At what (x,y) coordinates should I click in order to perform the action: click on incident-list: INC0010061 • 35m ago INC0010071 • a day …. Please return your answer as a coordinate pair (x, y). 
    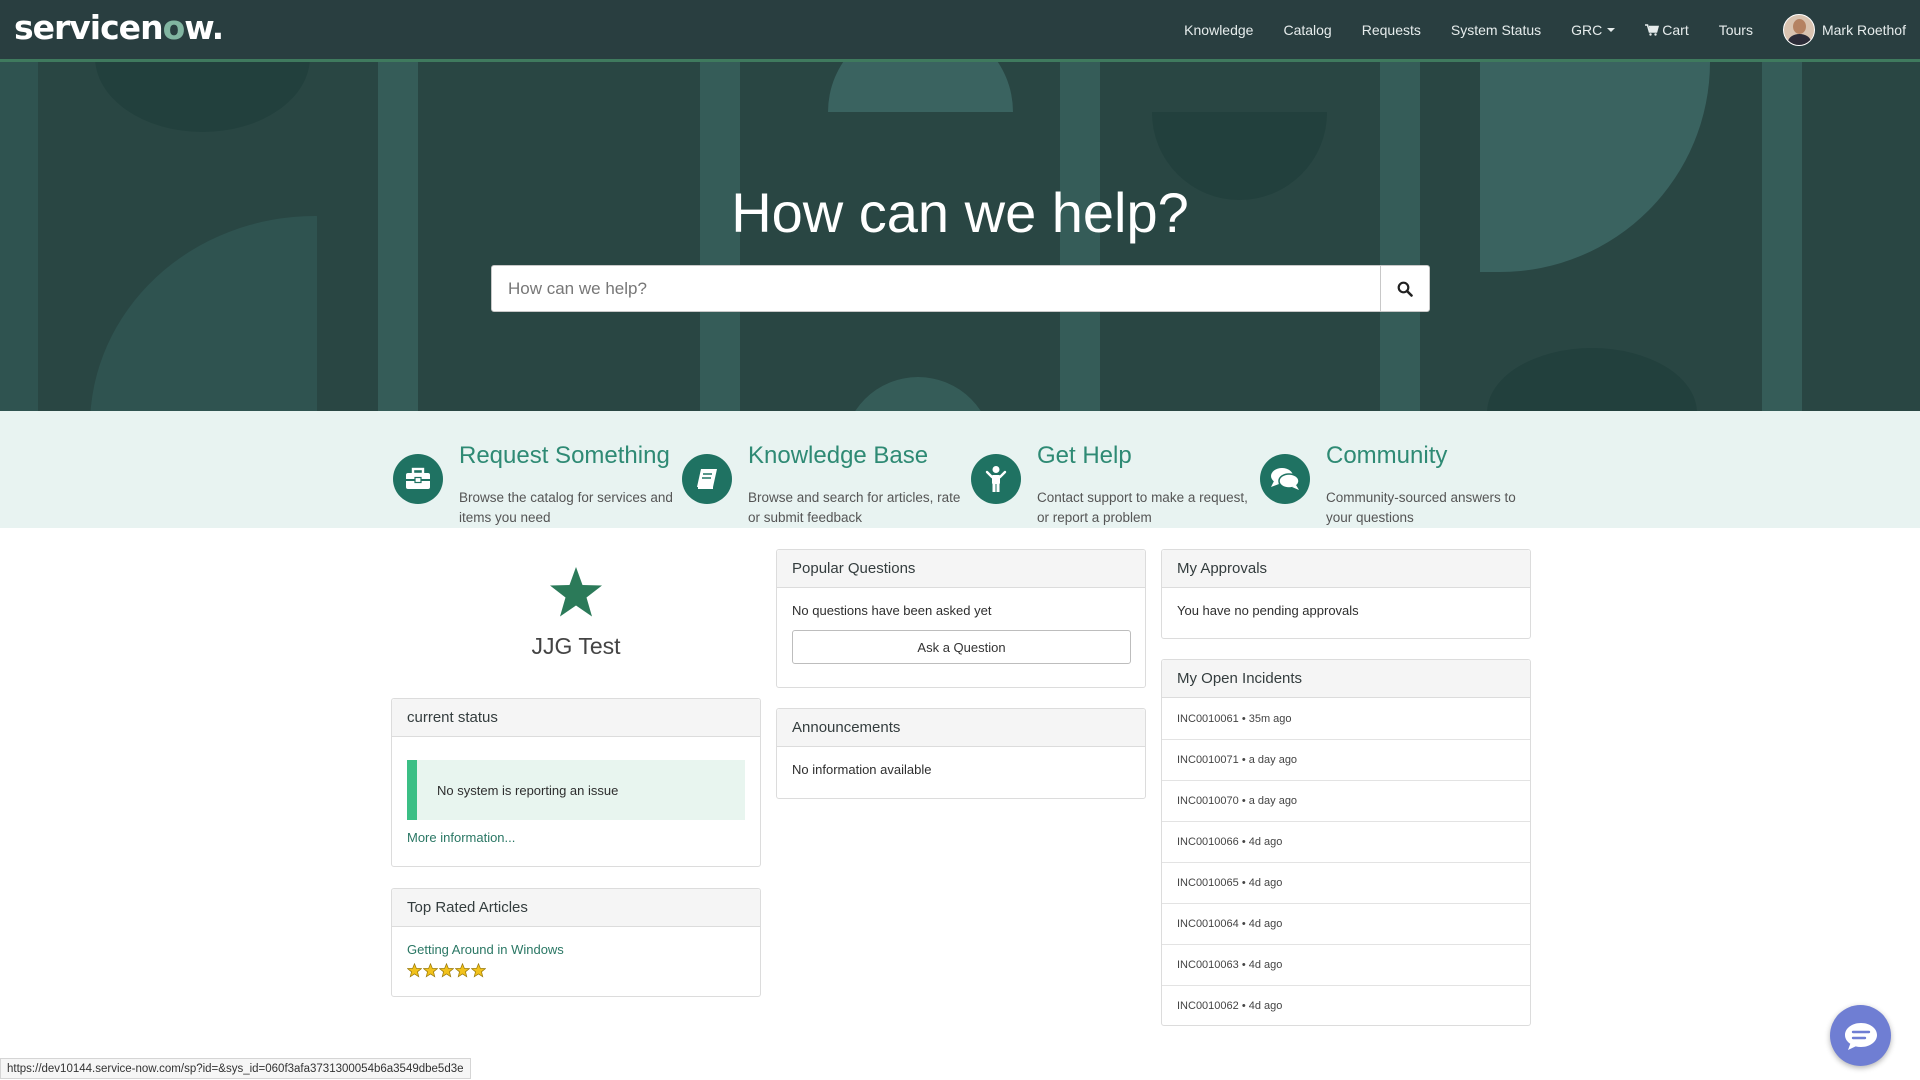
    Looking at the image, I should click on (1346, 862).